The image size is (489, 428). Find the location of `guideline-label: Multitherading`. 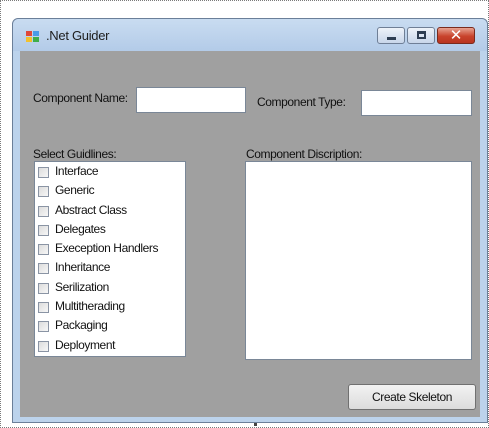

guideline-label: Multitherading is located at coordinates (90, 306).